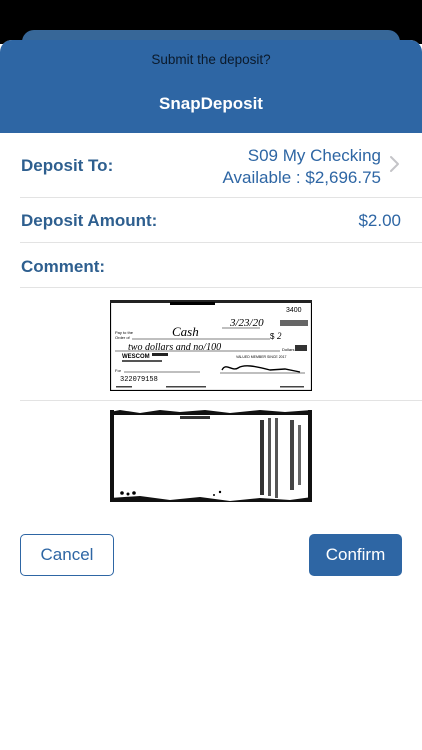 This screenshot has width=422, height=750. I want to click on check-number: 3400, so click(294, 310).